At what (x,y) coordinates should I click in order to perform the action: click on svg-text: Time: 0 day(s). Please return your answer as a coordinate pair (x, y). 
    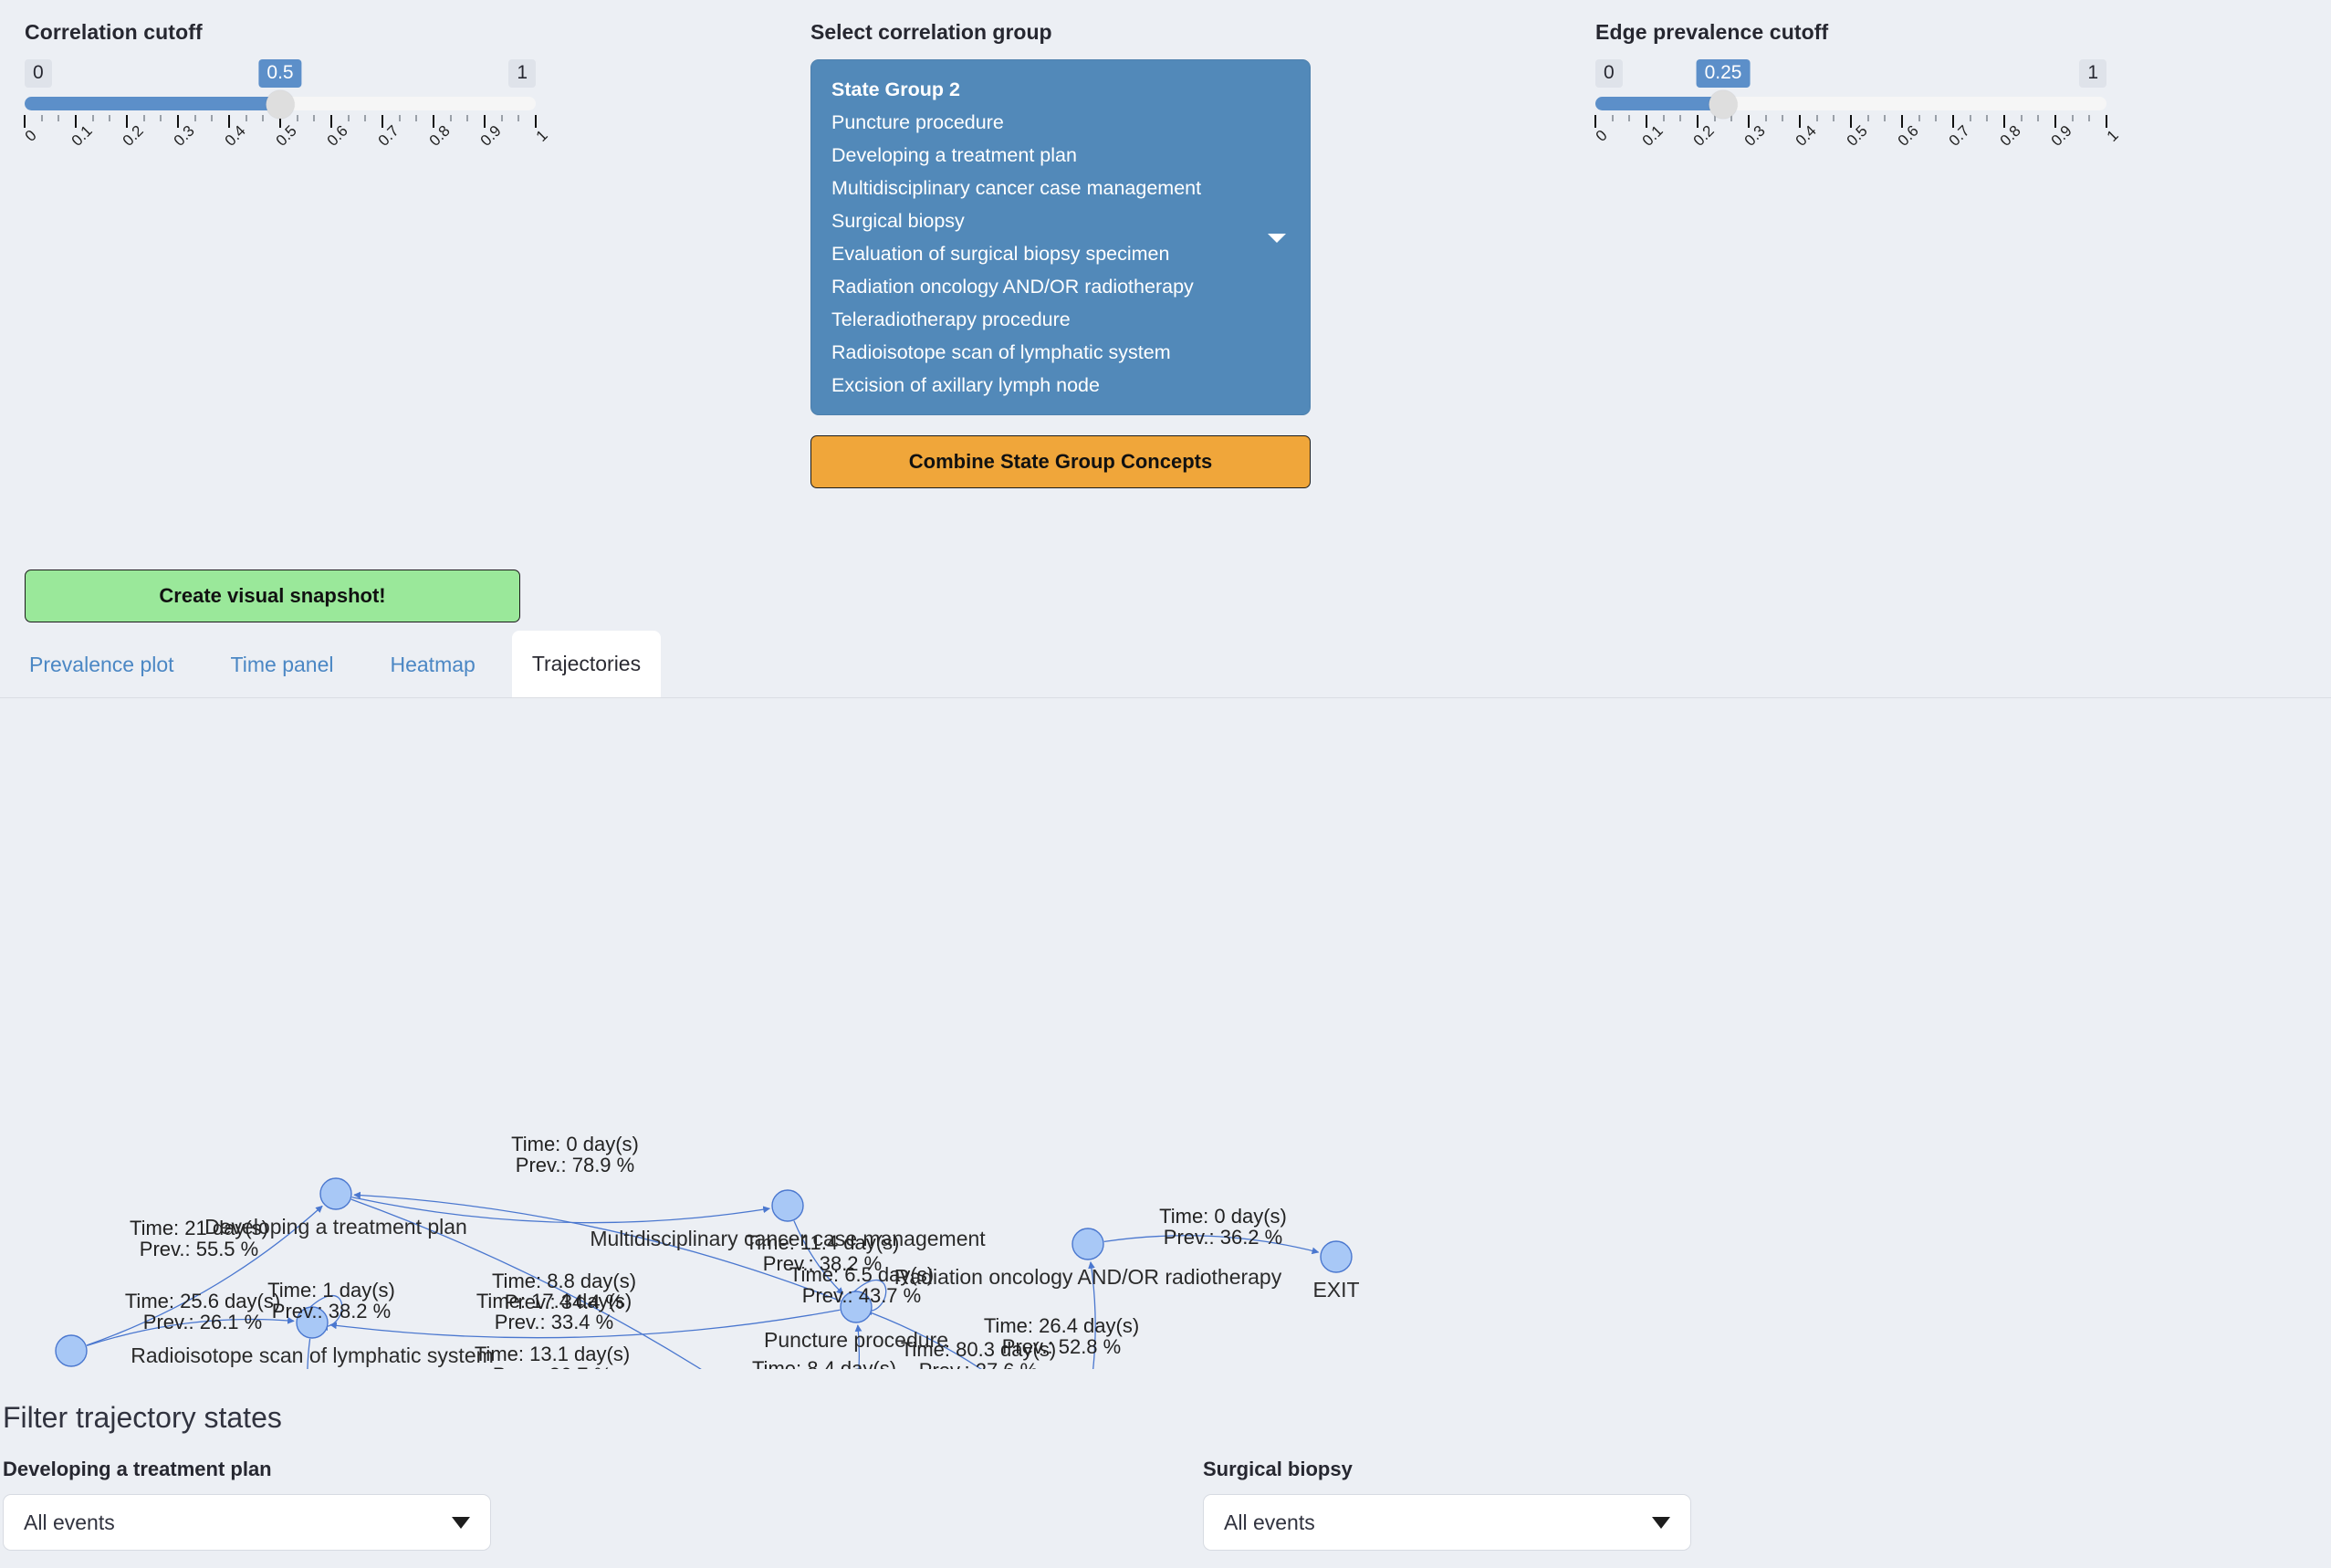
    Looking at the image, I should click on (1223, 1217).